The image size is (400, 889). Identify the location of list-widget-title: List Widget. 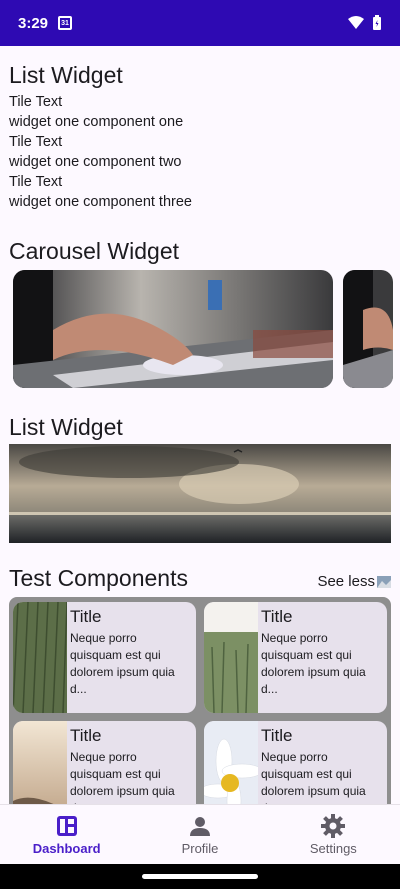
(66, 75).